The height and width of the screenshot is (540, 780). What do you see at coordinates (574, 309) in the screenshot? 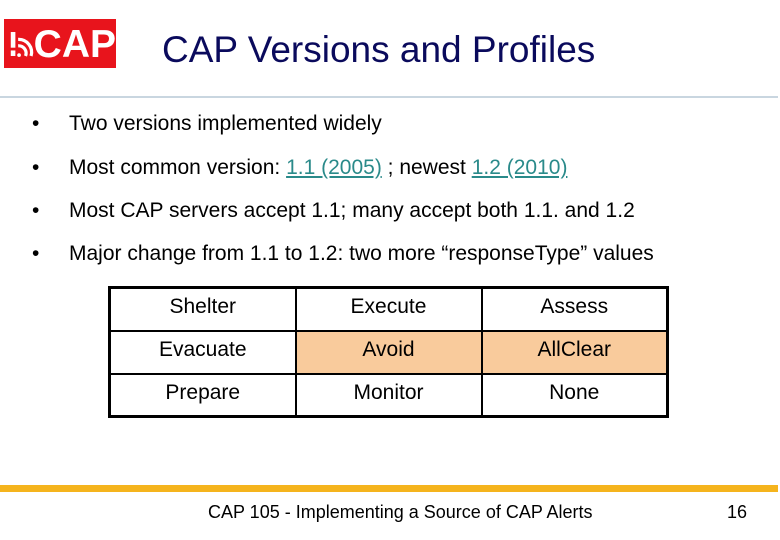
I see `table-cell: Assess` at bounding box center [574, 309].